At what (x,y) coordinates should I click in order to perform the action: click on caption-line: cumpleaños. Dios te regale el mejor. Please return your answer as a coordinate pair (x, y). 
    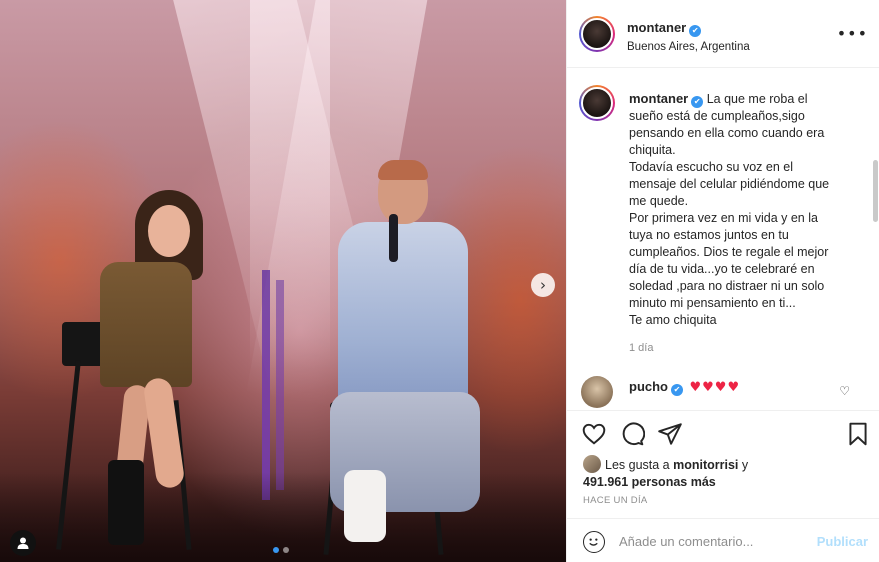
    Looking at the image, I should click on (729, 252).